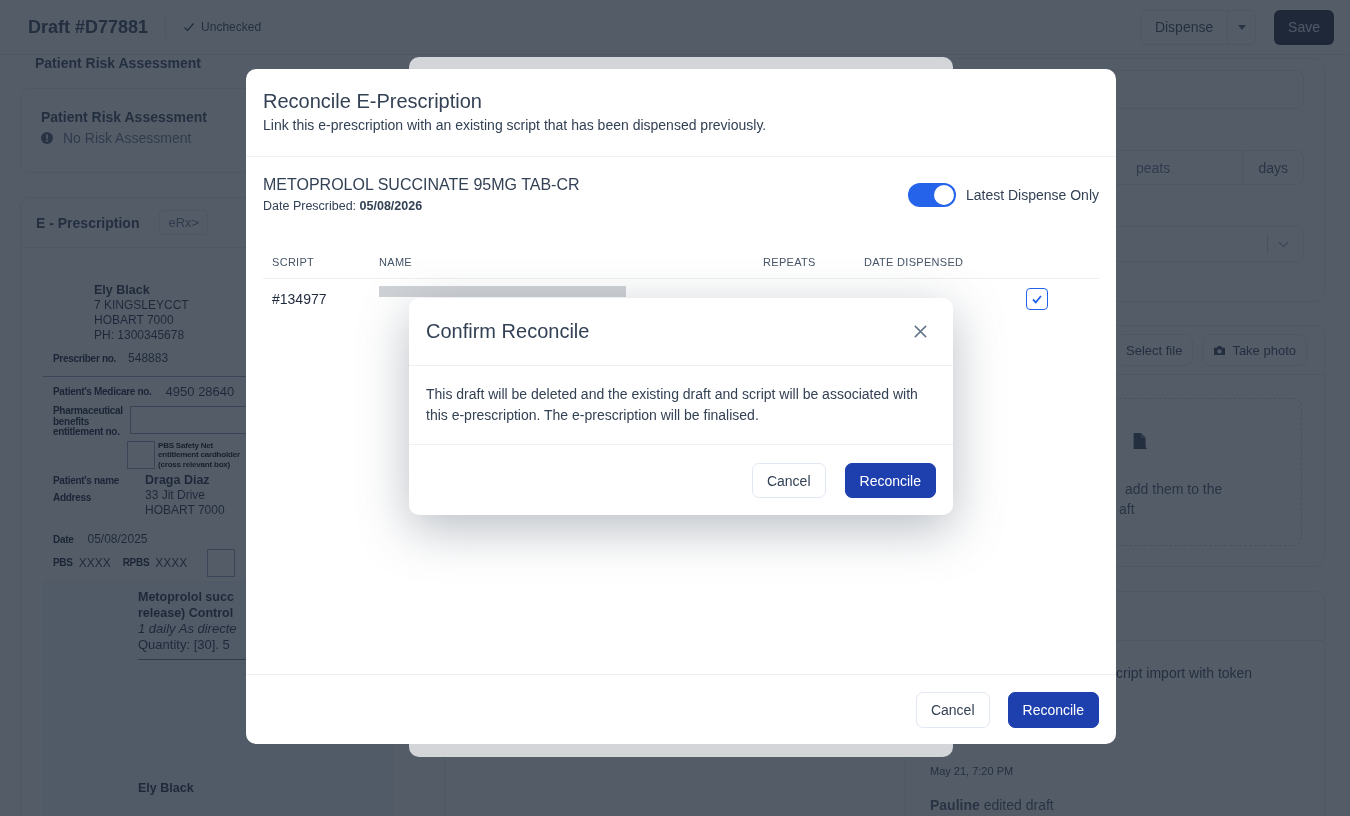  I want to click on table-cell-text: #134977, so click(300, 299).